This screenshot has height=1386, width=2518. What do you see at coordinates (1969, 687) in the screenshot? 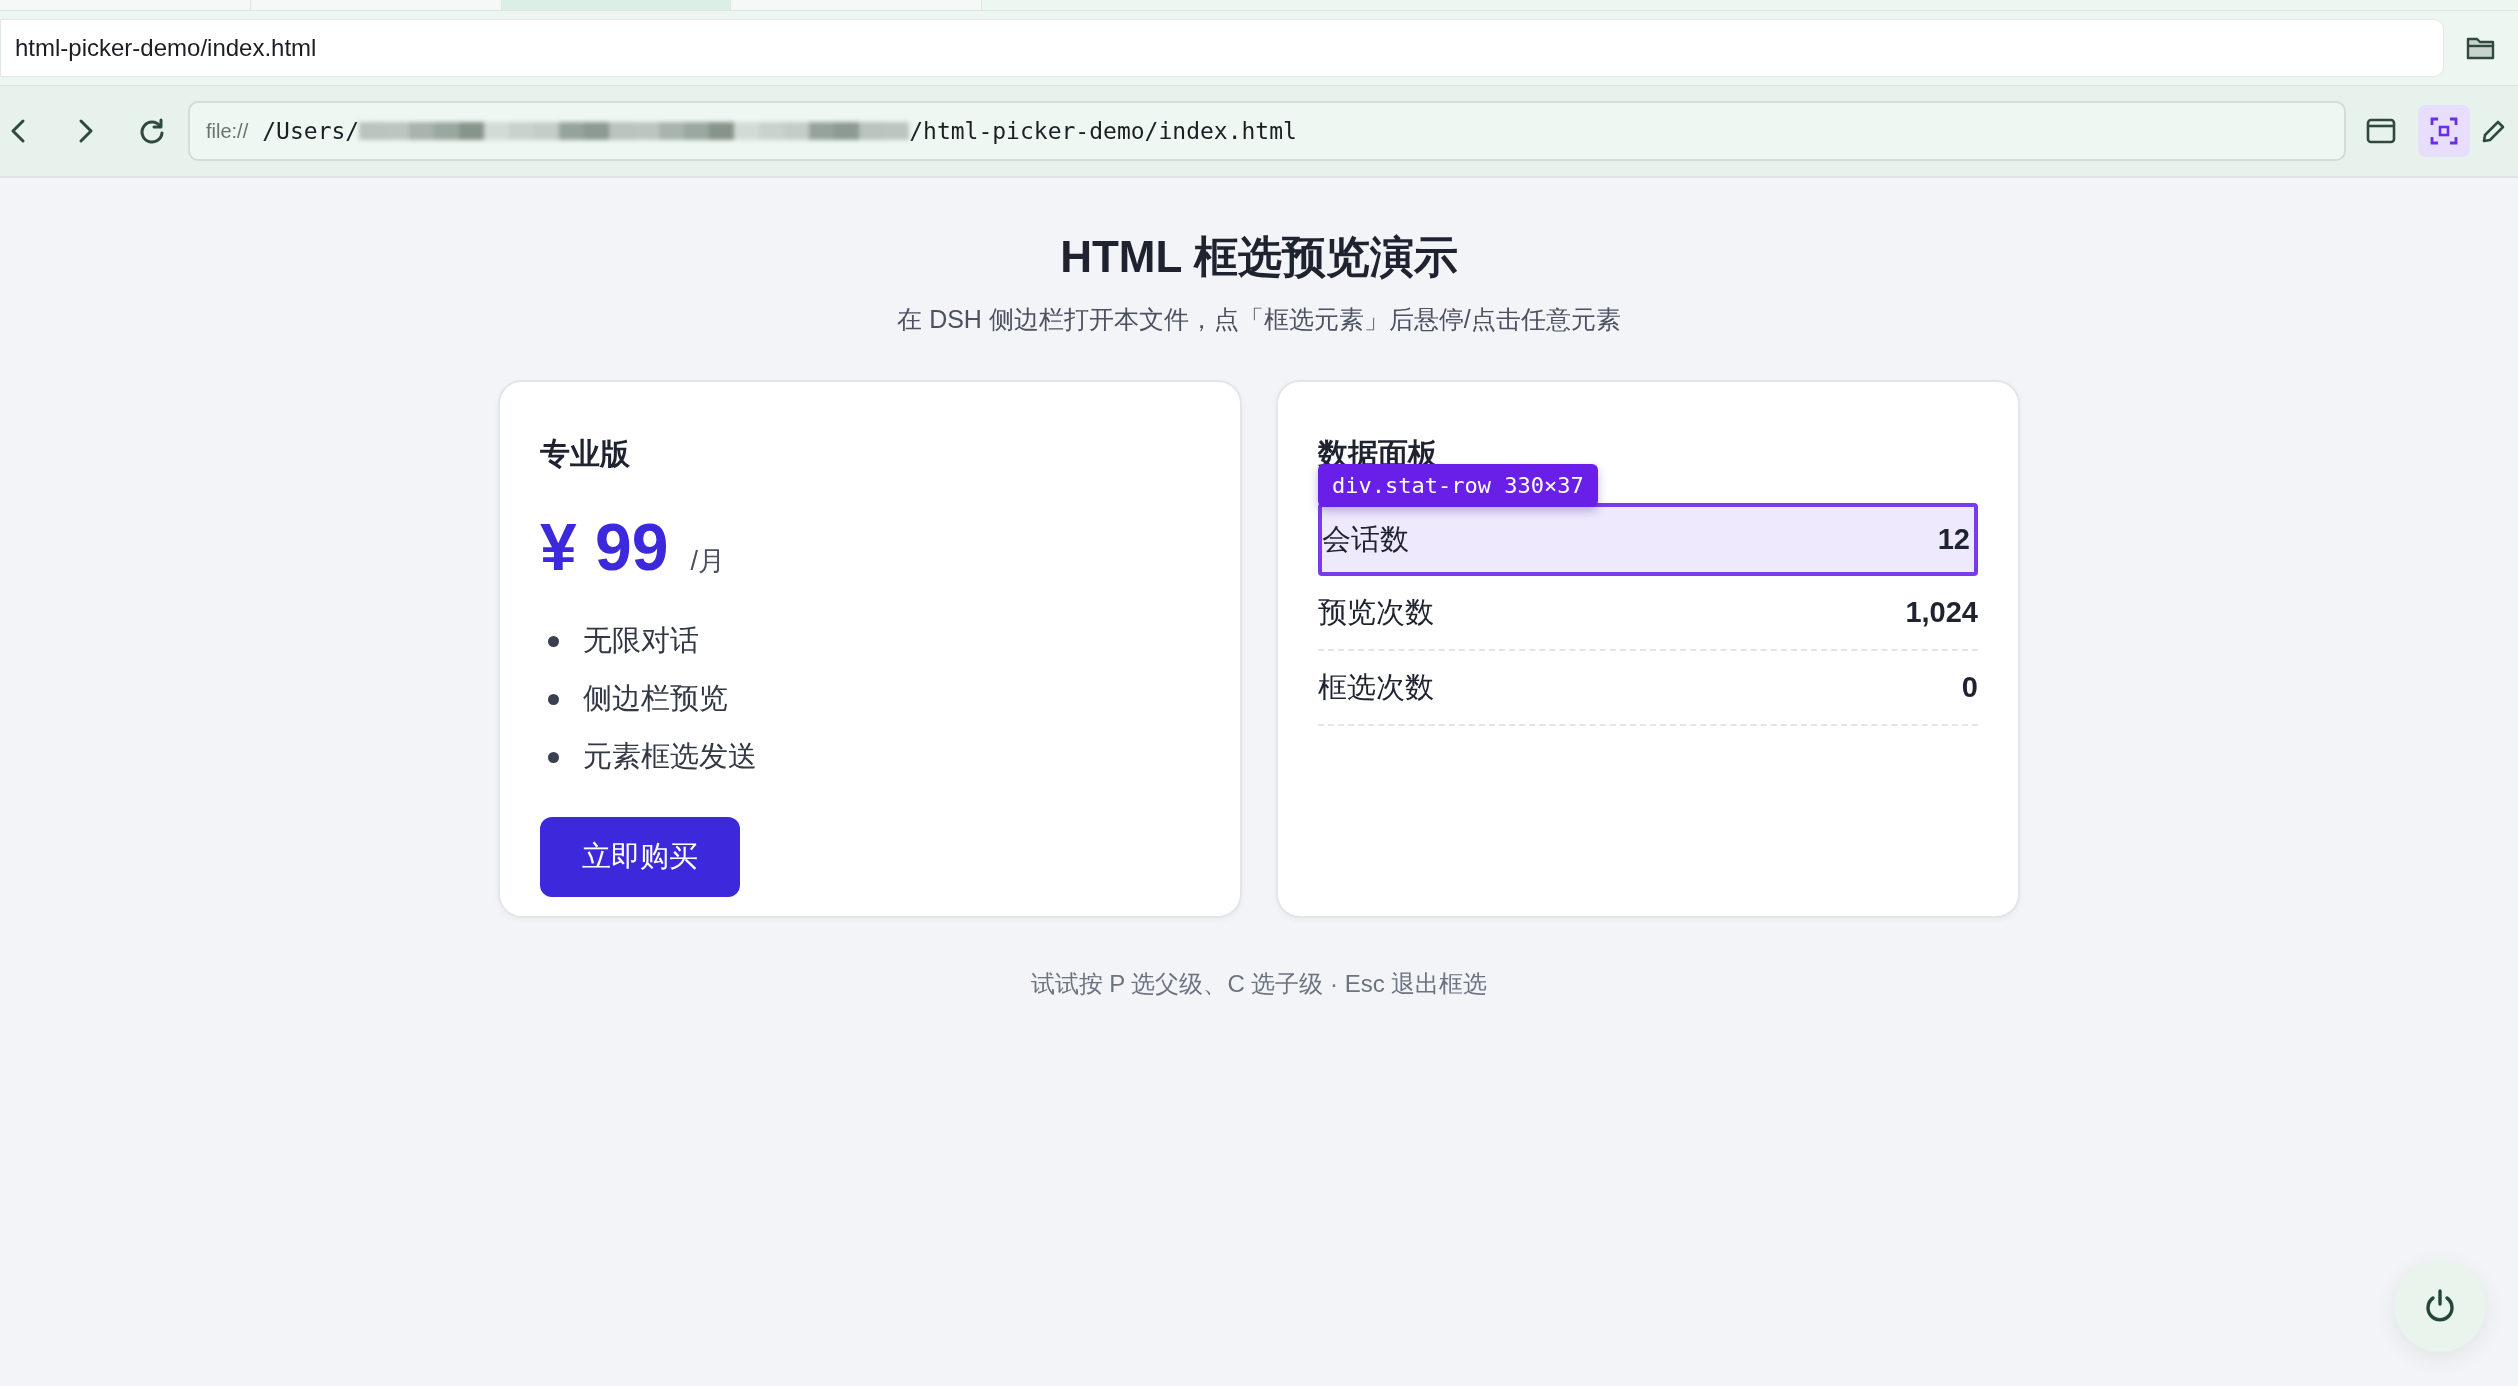
I see `stat-value: 0` at bounding box center [1969, 687].